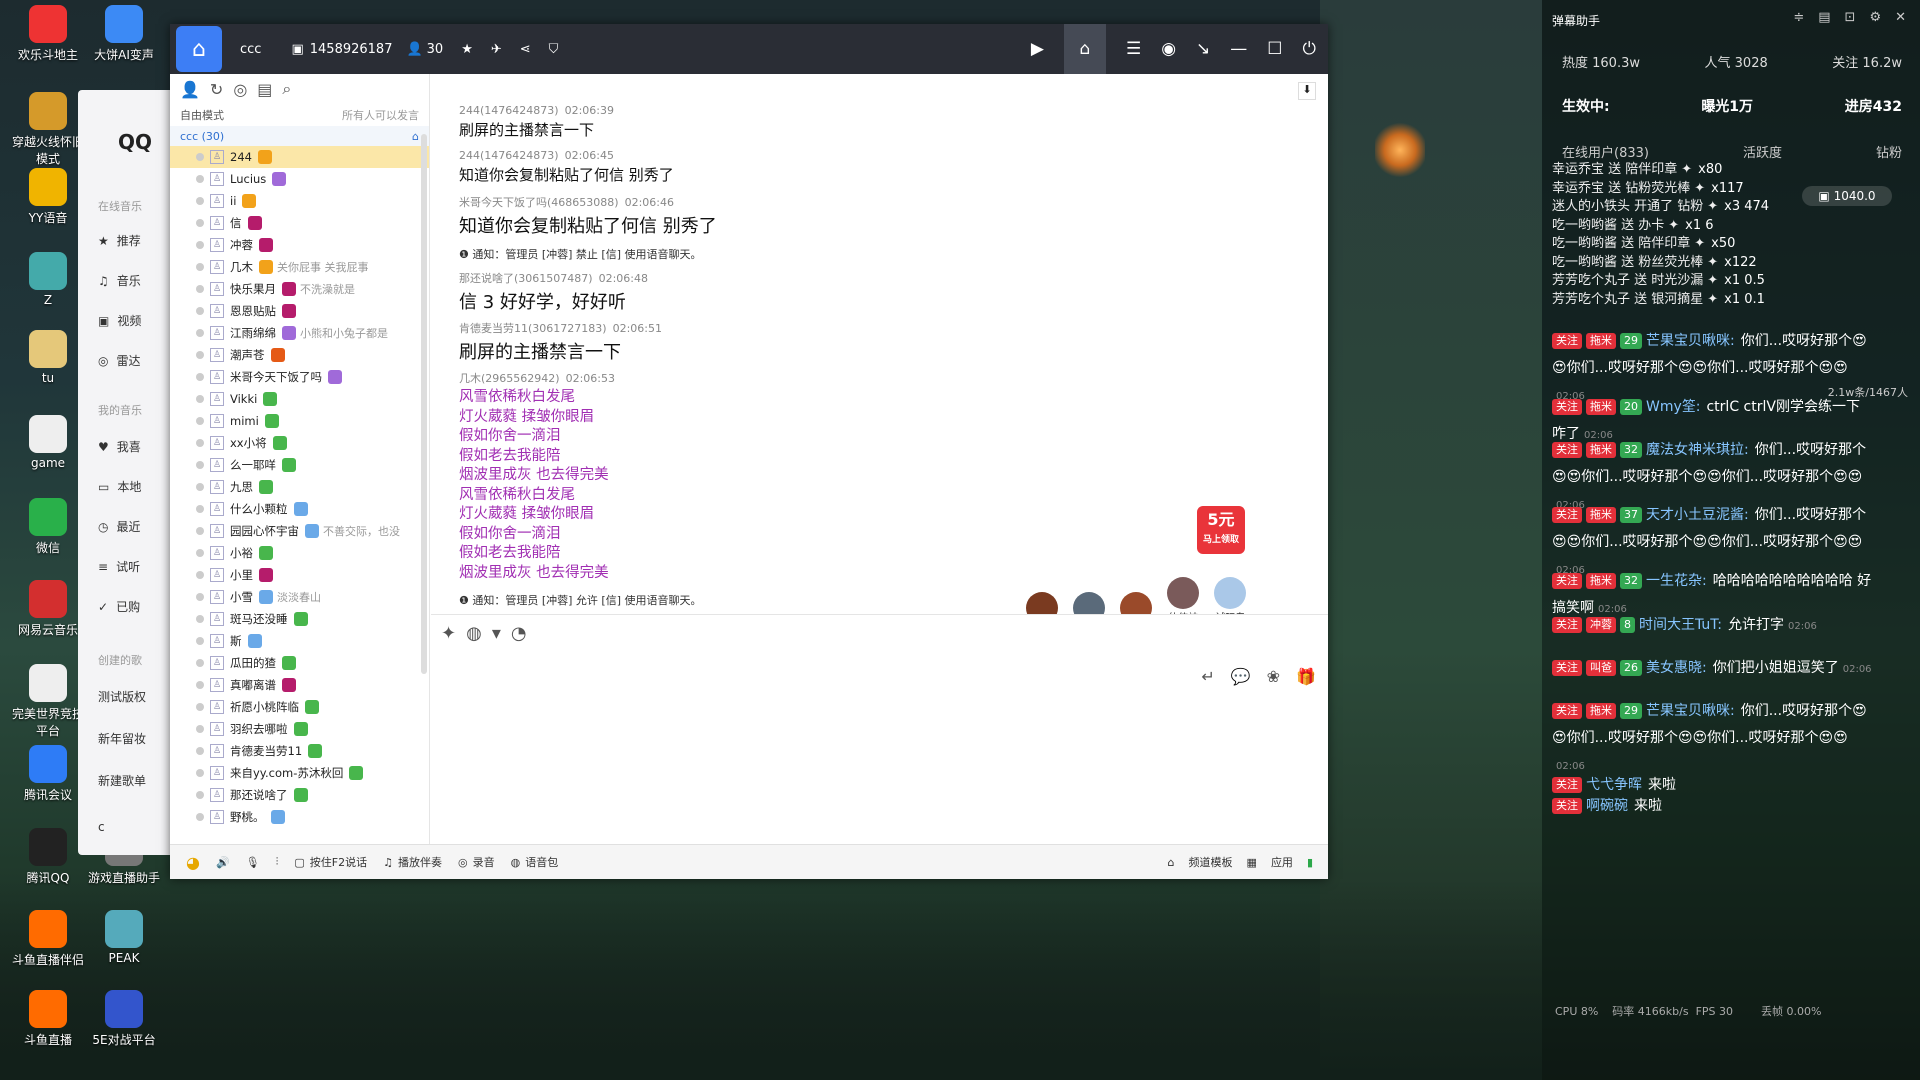  What do you see at coordinates (879, 659) in the screenshot?
I see `input-area: ✦ ◍ ▾ ◔ ↵ 💬 ❀ 🎁` at bounding box center [879, 659].